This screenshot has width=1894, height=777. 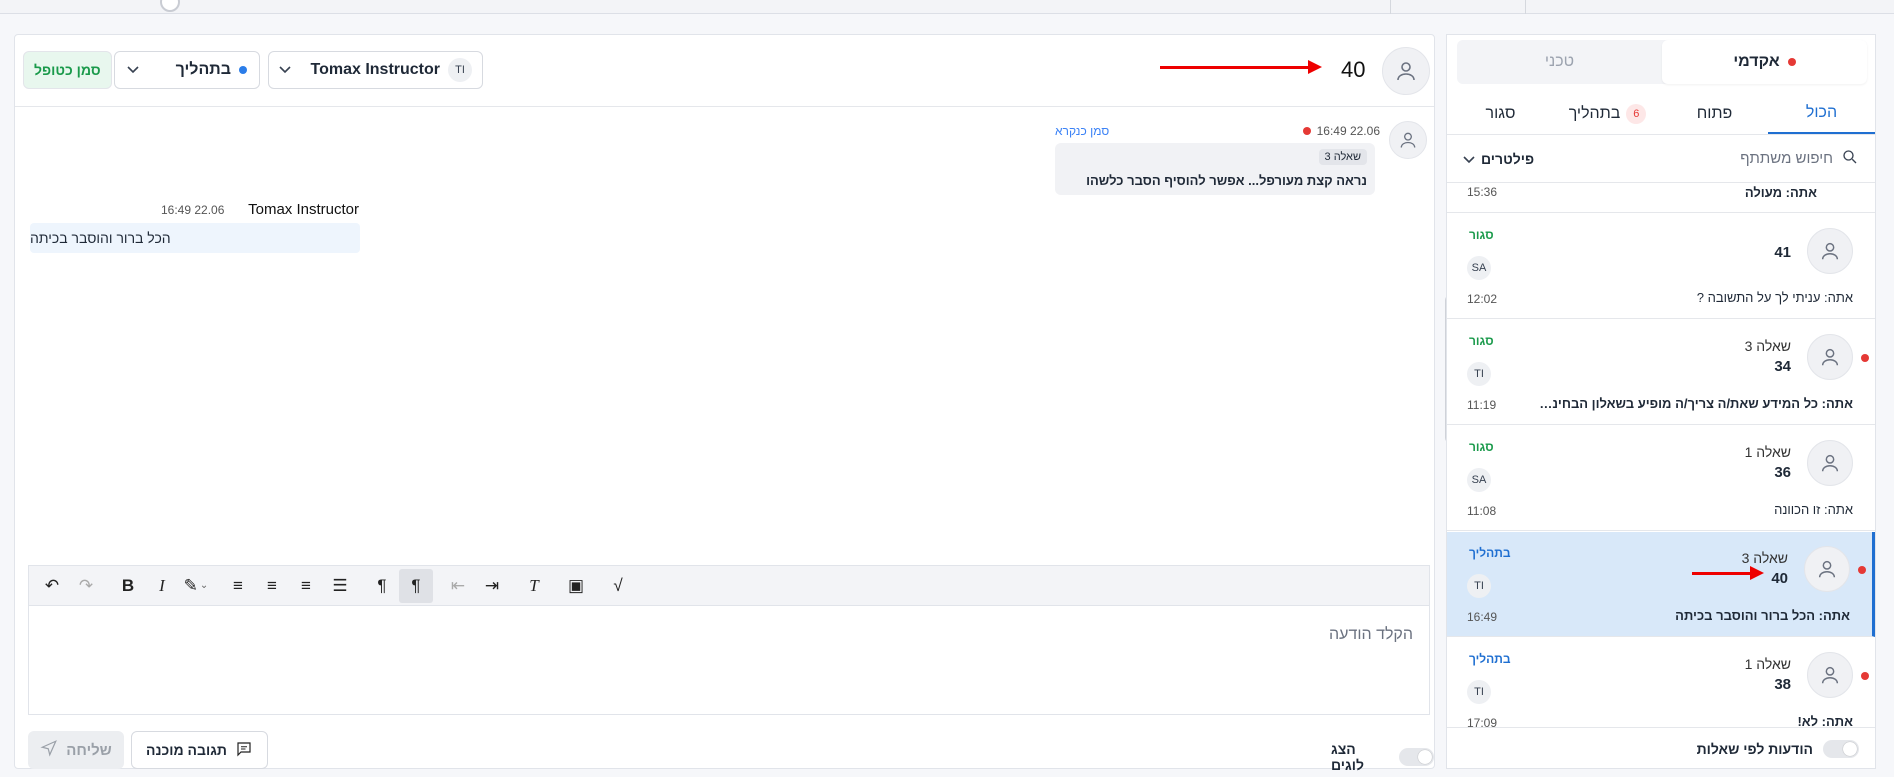 I want to click on image-icon: ▣, so click(x=576, y=586).